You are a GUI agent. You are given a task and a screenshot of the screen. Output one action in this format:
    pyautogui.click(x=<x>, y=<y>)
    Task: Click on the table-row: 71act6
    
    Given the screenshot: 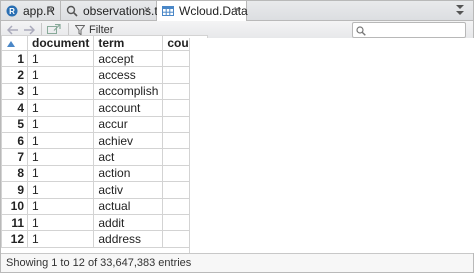 What is the action you would take?
    pyautogui.click(x=105, y=157)
    